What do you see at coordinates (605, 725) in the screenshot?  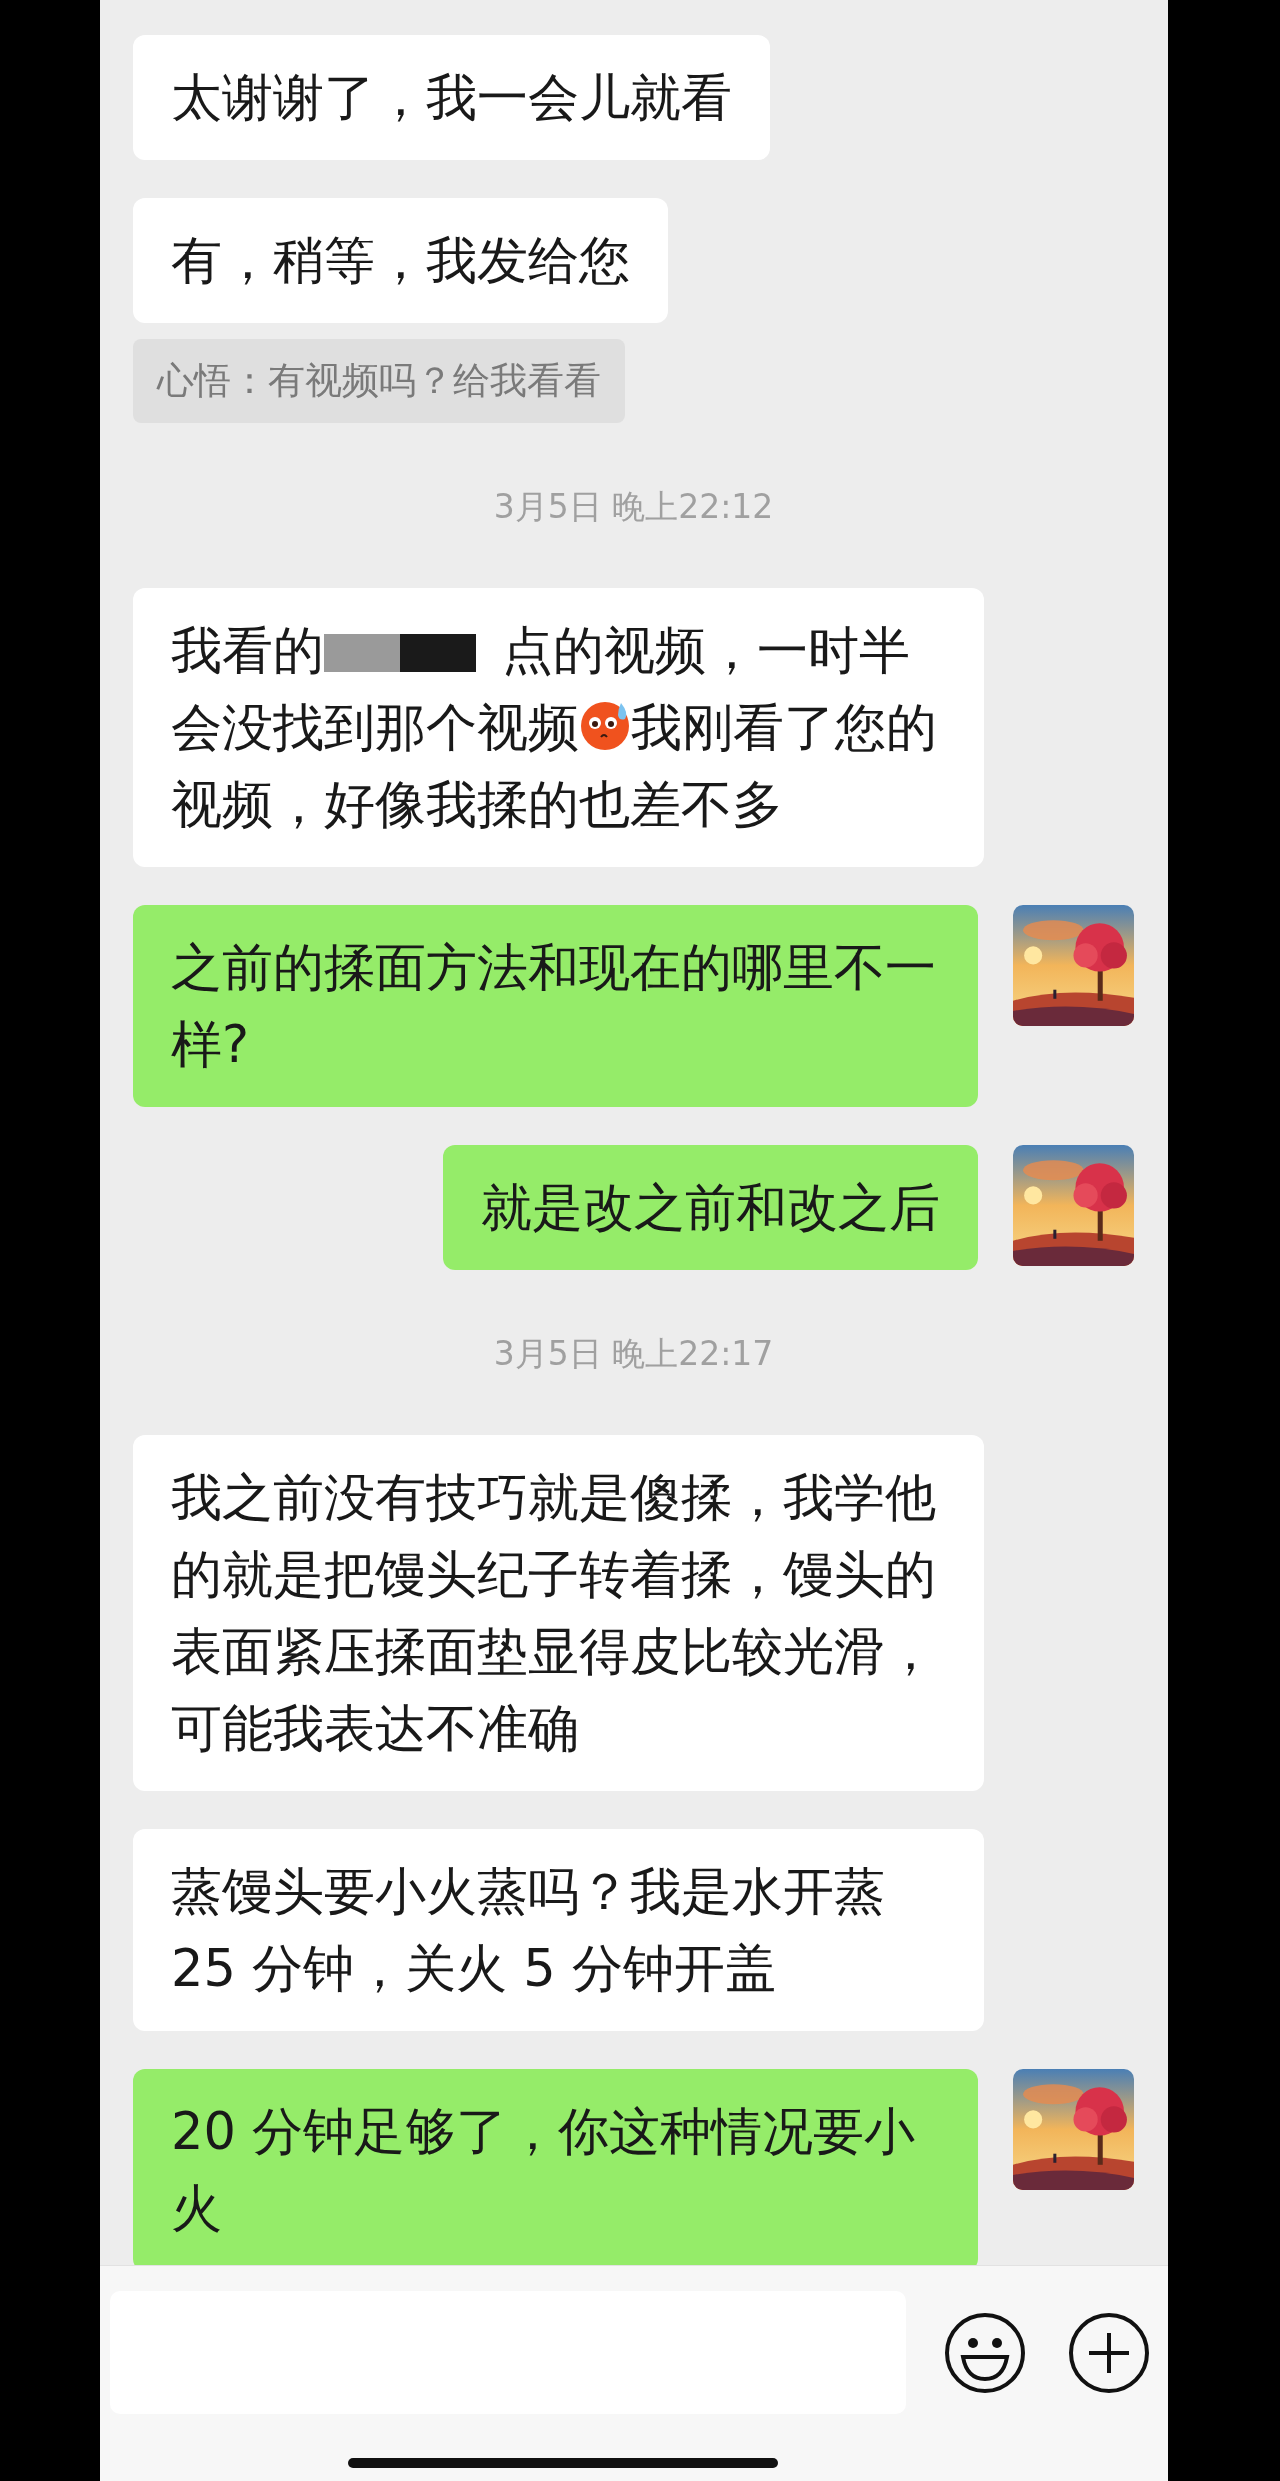 I see `sweat-face-icon` at bounding box center [605, 725].